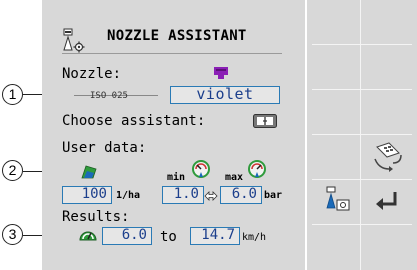 This screenshot has width=417, height=270. What do you see at coordinates (257, 169) in the screenshot?
I see `pressure-gauge-max-icon` at bounding box center [257, 169].